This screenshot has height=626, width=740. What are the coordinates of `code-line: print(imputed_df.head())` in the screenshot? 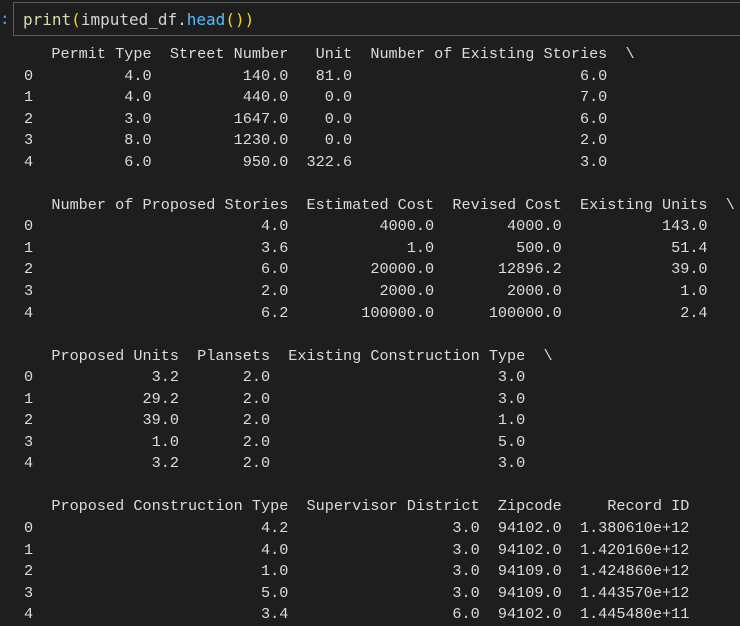 It's located at (138, 20).